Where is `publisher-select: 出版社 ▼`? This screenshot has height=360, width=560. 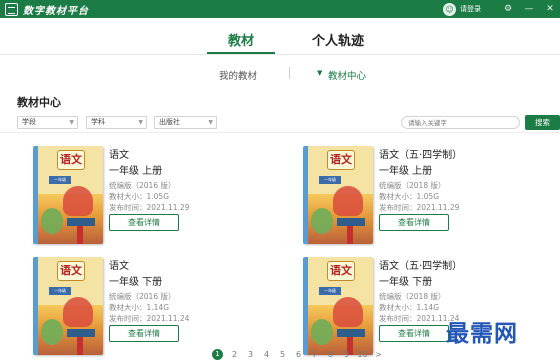 publisher-select: 出版社 ▼ is located at coordinates (185, 122).